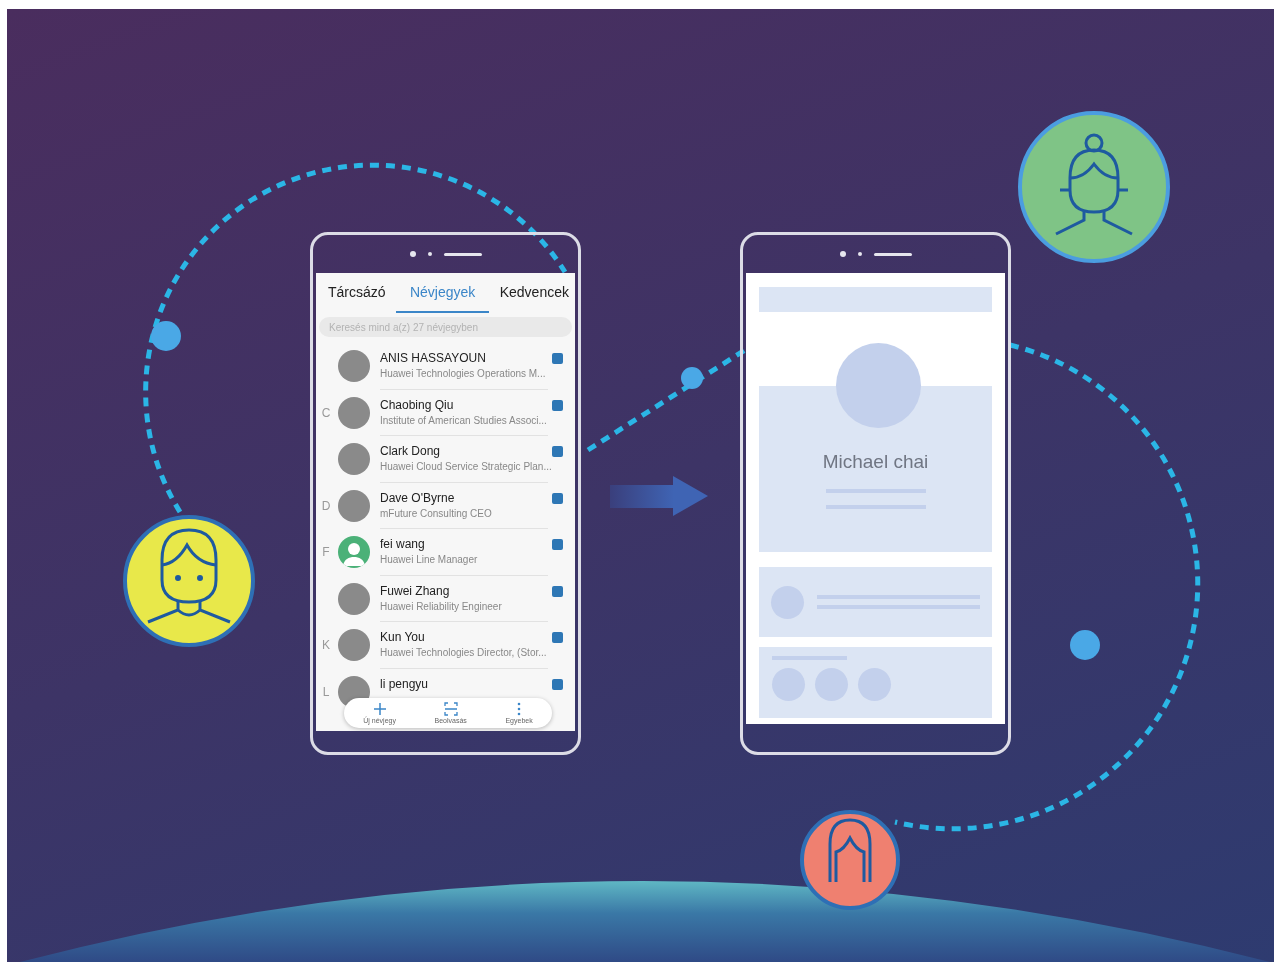 This screenshot has height=962, width=1274. Describe the element at coordinates (450, 709) in the screenshot. I see `scan-icon` at that location.